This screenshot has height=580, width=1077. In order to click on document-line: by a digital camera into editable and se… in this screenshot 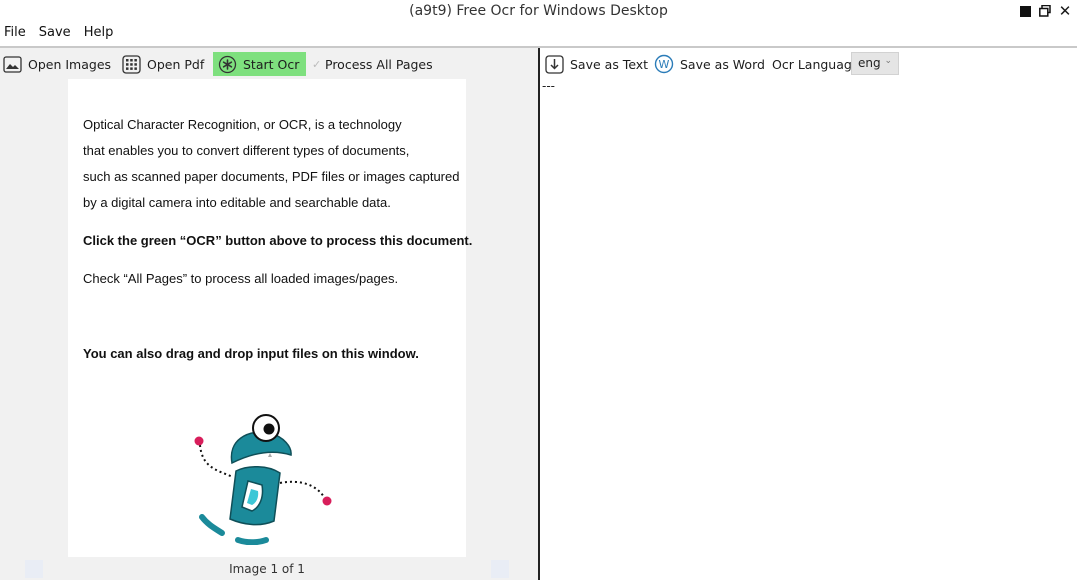, I will do `click(237, 202)`.